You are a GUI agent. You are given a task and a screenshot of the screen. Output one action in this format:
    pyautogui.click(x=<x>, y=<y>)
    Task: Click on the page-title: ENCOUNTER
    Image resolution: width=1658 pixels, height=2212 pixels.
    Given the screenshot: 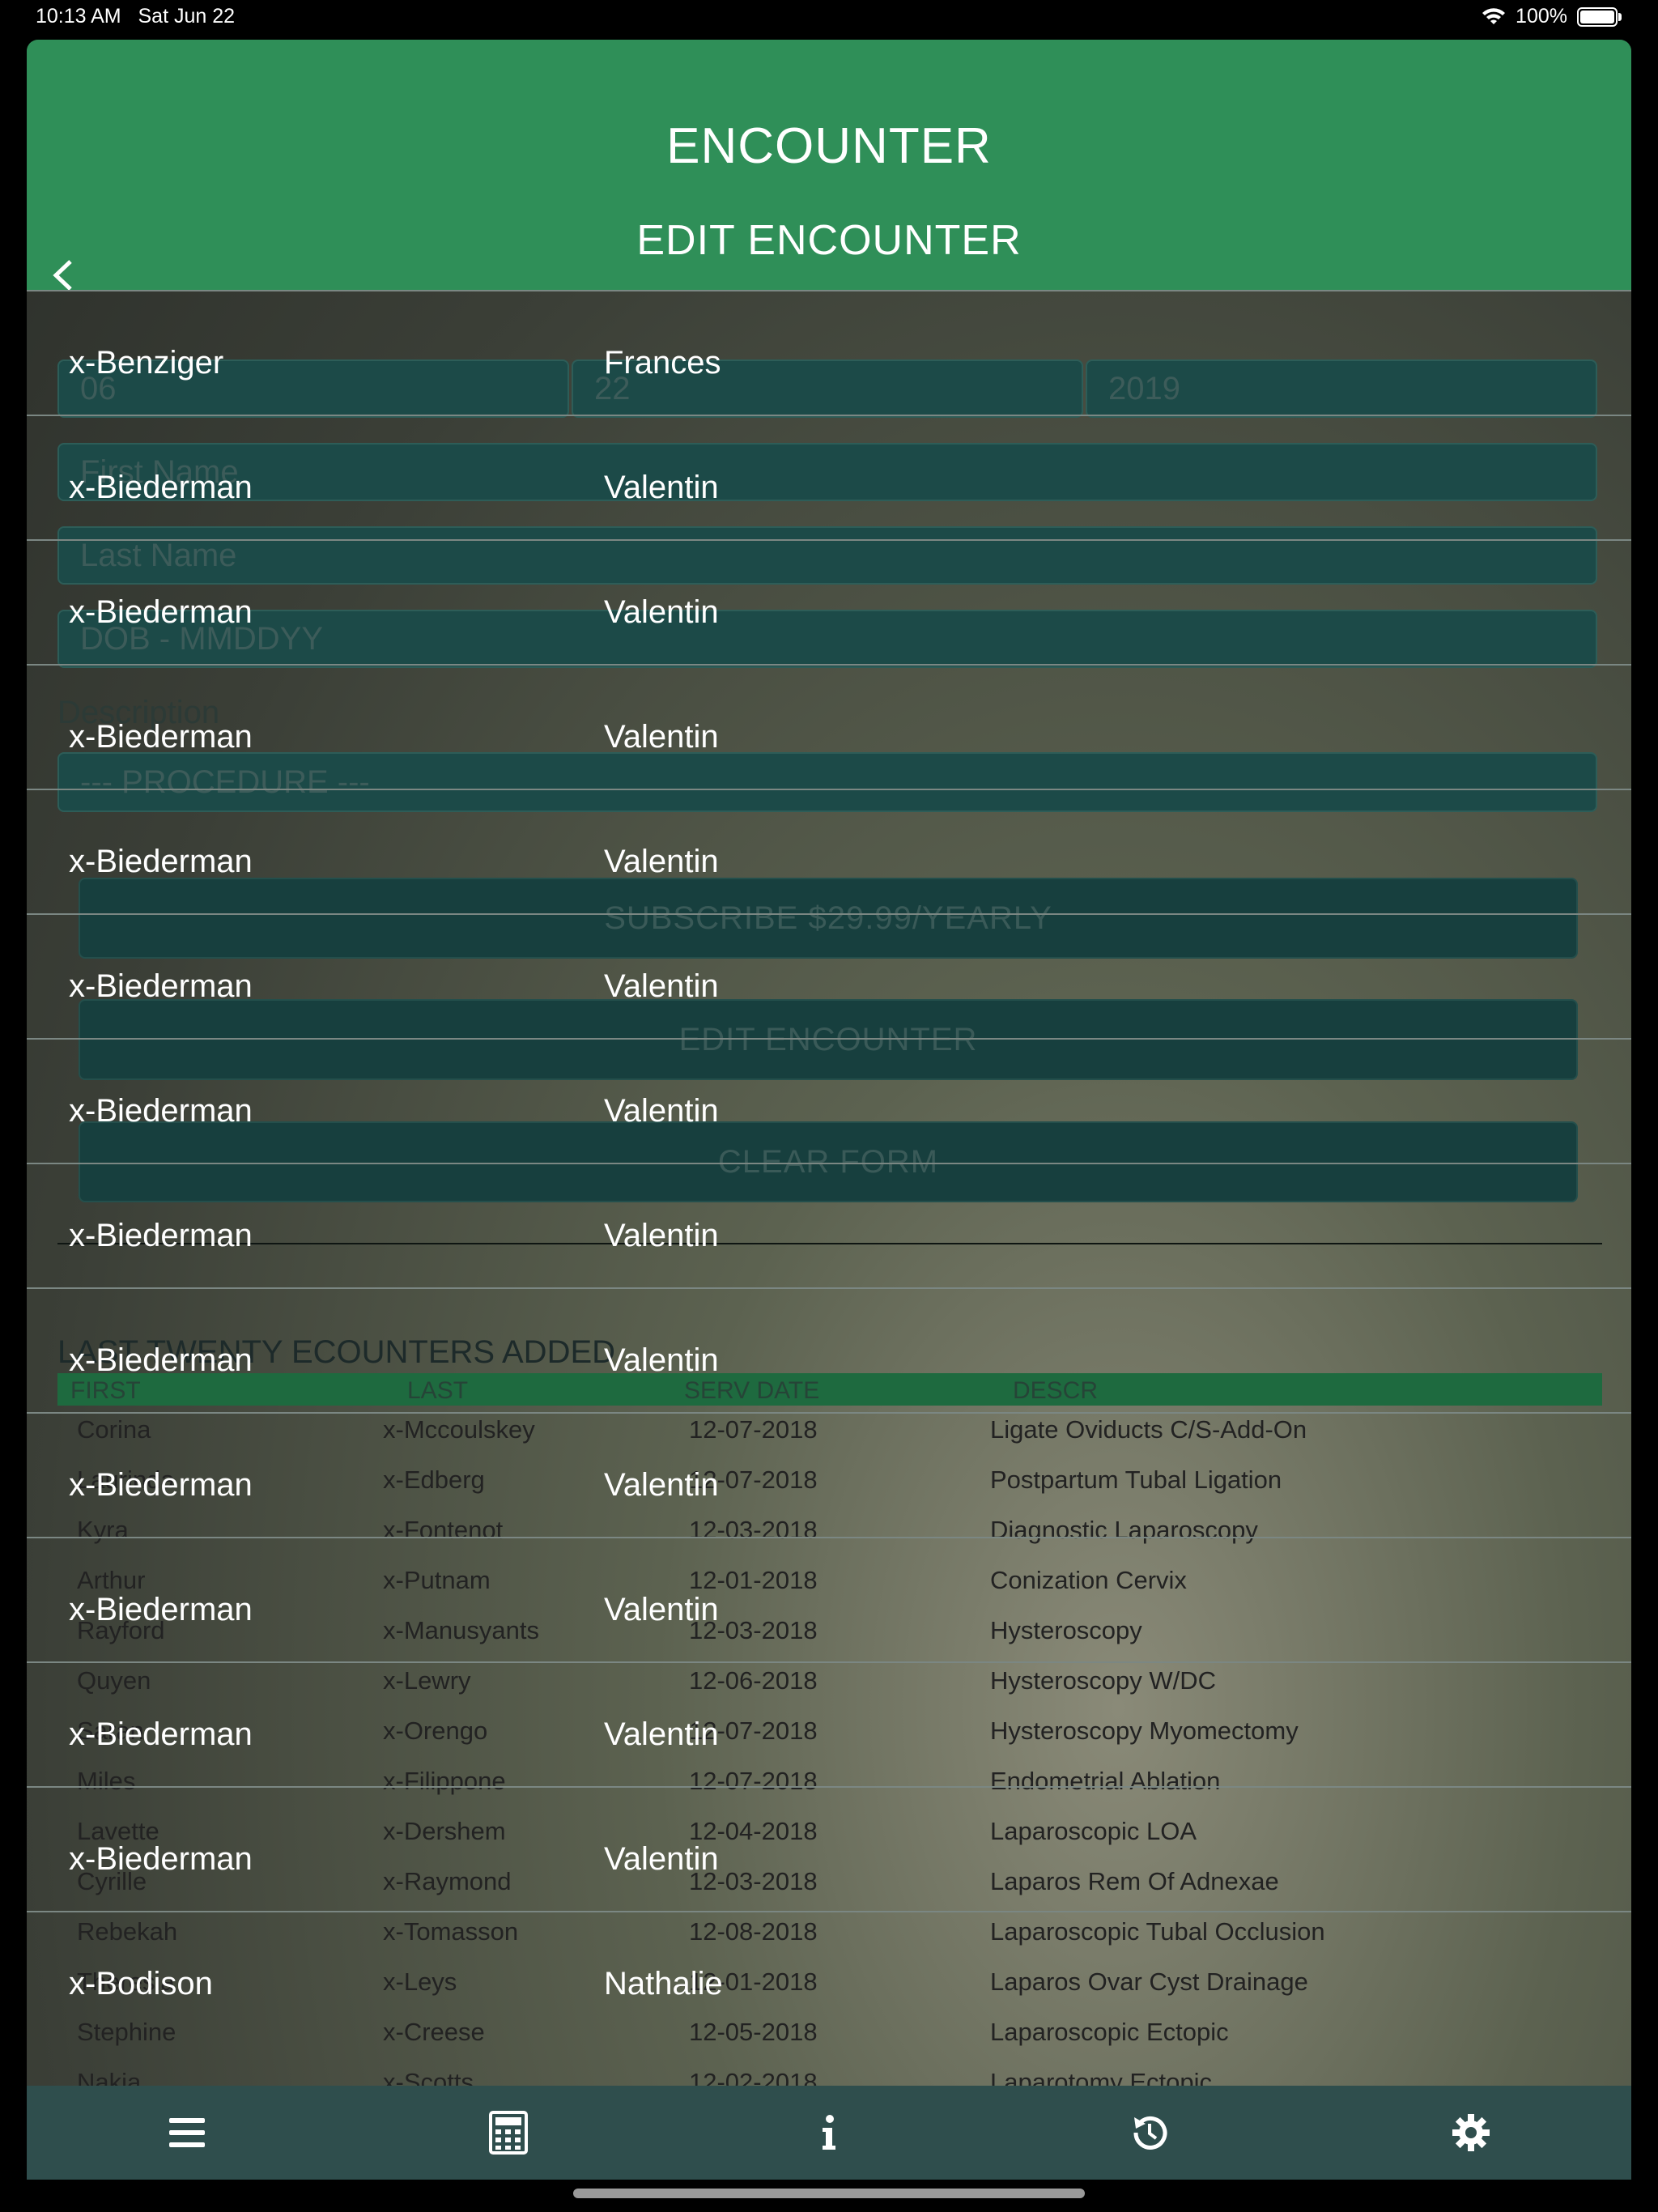 What is the action you would take?
    pyautogui.click(x=829, y=146)
    